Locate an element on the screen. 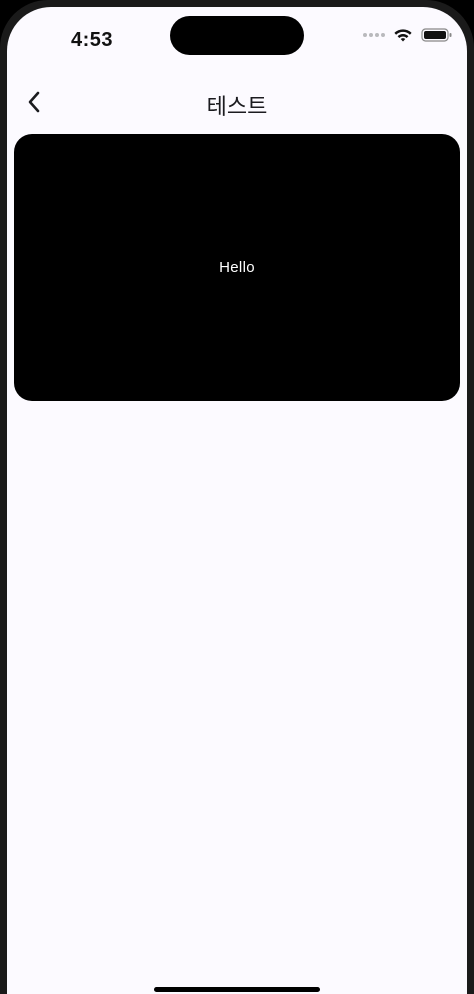  page-title: 테스트 is located at coordinates (237, 106).